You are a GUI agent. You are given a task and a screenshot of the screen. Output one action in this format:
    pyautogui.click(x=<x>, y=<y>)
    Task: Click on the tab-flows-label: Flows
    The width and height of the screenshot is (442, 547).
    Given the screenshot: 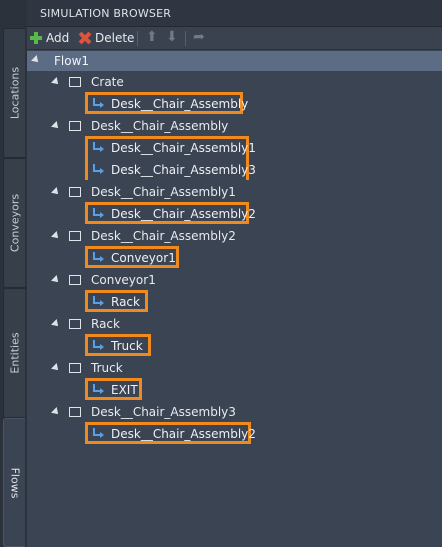 What is the action you would take?
    pyautogui.click(x=14, y=482)
    